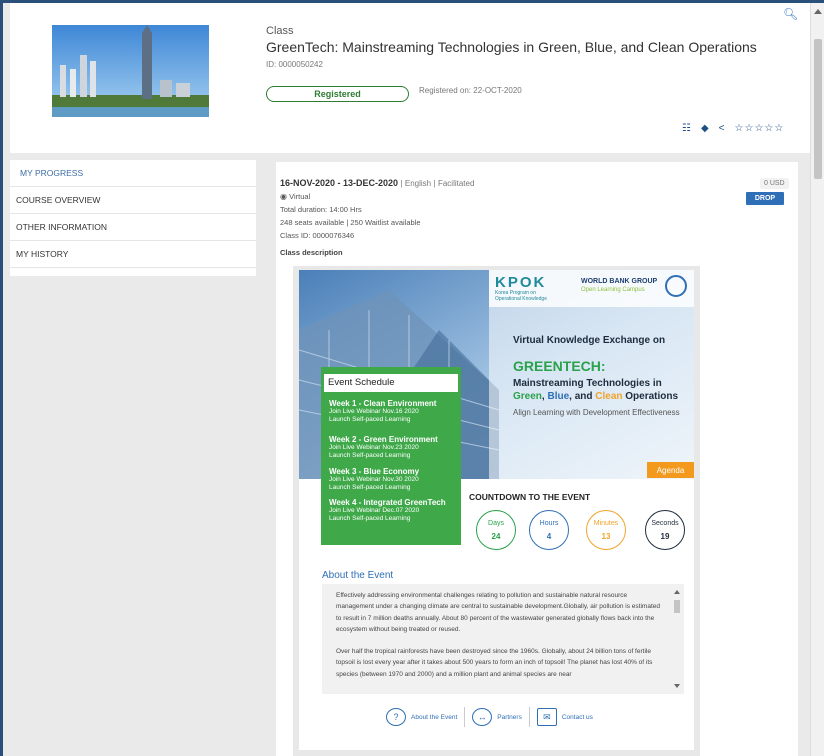  I want to click on flyer-greentech-heading: GREENTECH:, so click(559, 366).